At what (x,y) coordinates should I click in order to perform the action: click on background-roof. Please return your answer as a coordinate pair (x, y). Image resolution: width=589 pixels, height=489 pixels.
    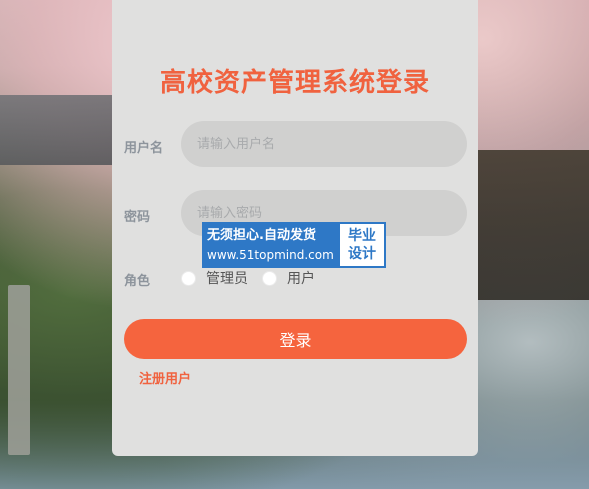
    Looking at the image, I should click on (57, 130).